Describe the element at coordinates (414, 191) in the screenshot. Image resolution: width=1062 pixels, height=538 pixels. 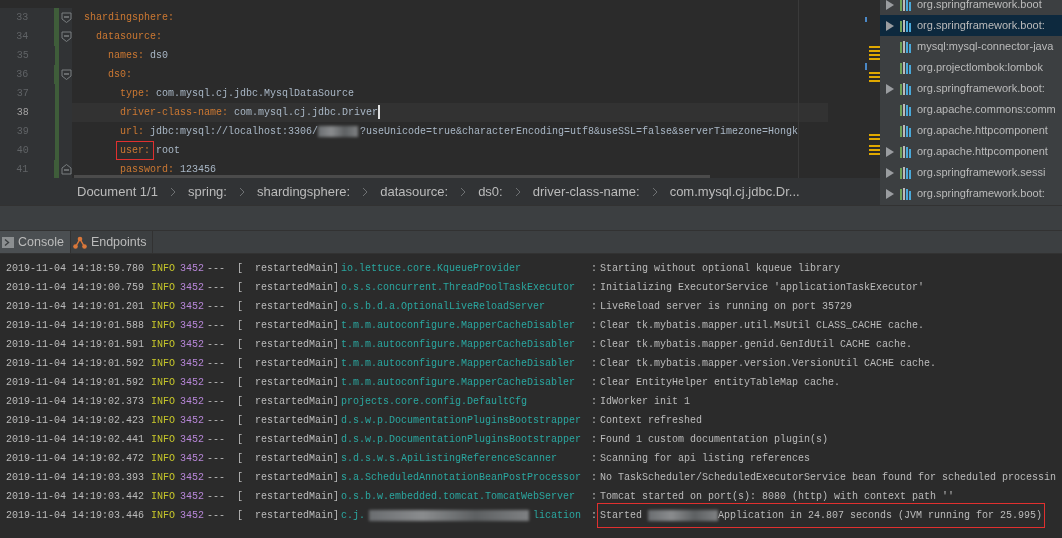
I see `breadcrumb-item: datasource:` at that location.